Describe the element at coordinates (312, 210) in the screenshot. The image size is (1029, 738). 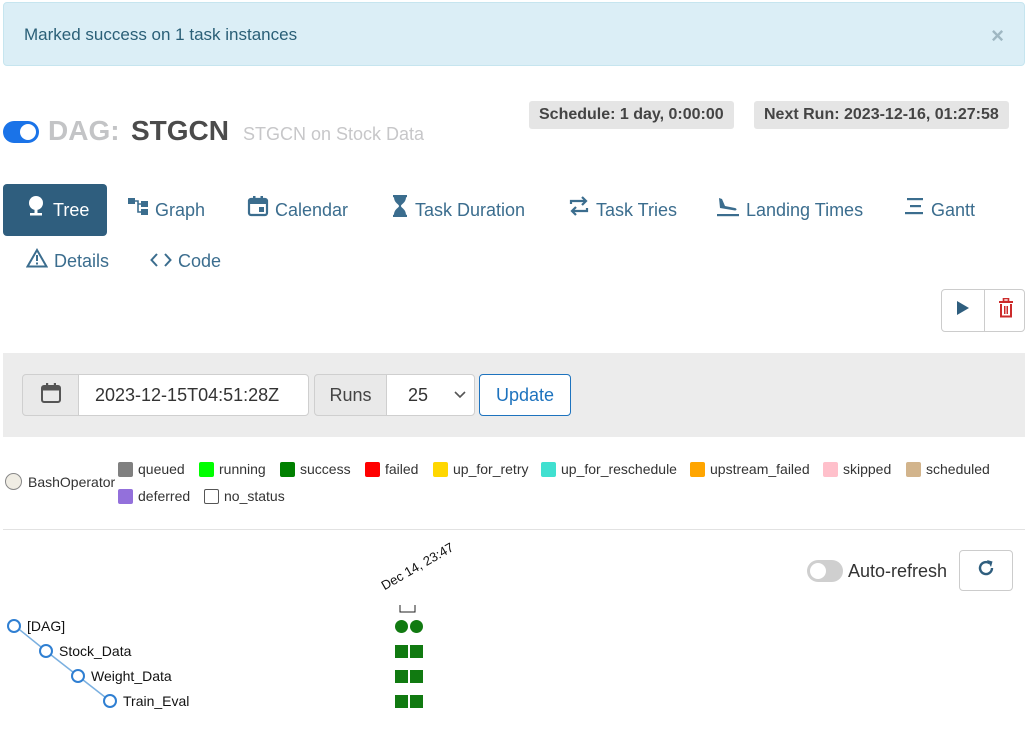
I see `tab-label: Calendar` at that location.